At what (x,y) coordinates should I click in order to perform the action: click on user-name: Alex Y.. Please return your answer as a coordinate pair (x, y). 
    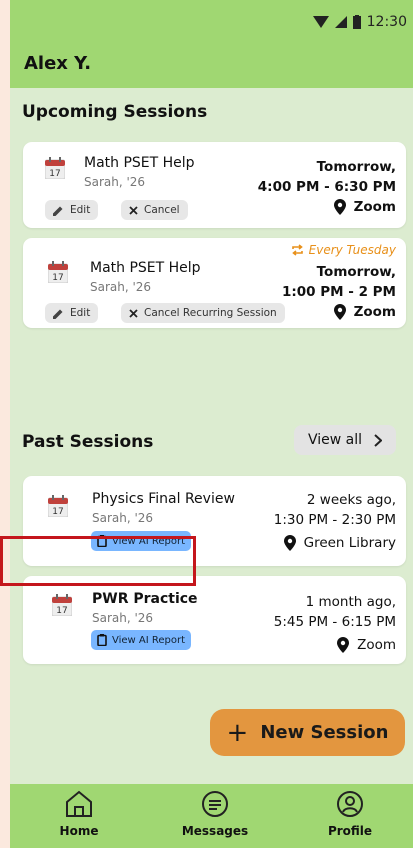
    Looking at the image, I should click on (58, 63).